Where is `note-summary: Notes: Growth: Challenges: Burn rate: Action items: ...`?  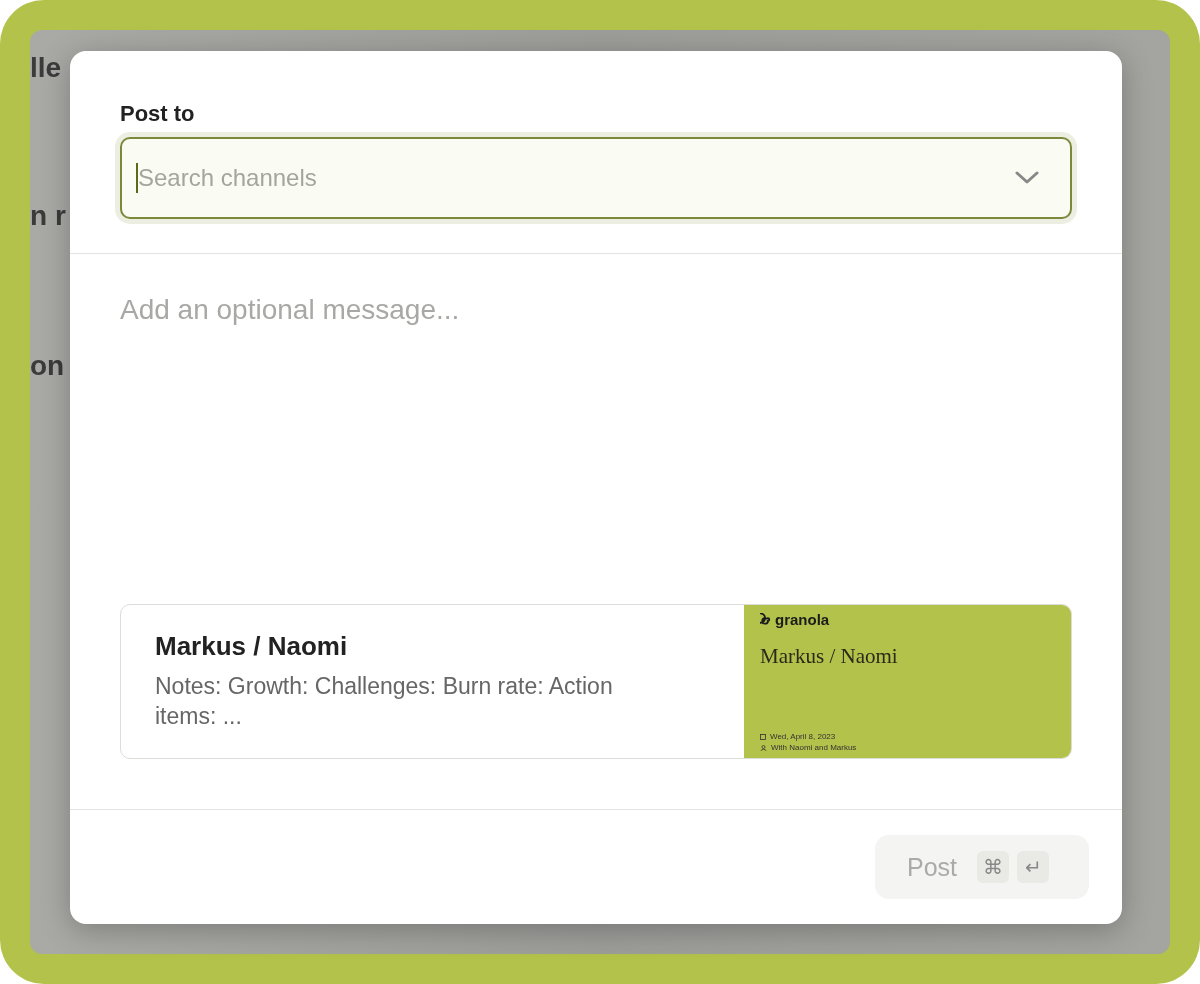 note-summary: Notes: Growth: Challenges: Burn rate: Action items: ... is located at coordinates (384, 701).